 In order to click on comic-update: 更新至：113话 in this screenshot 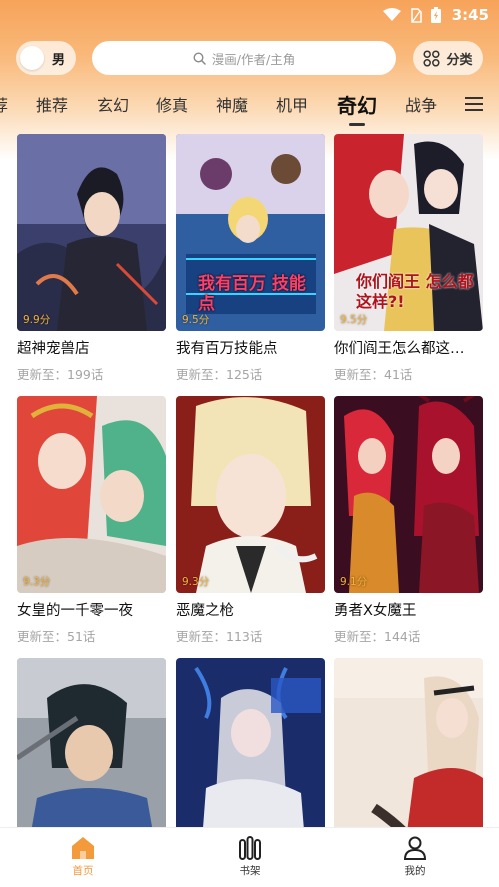, I will do `click(219, 636)`.